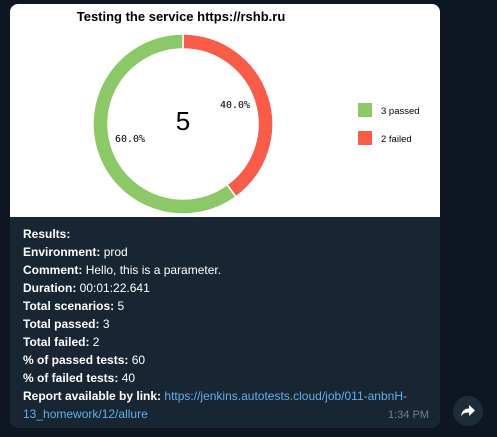 Image resolution: width=497 pixels, height=437 pixels. What do you see at coordinates (228, 115) in the screenshot?
I see `pie-slice-failed` at bounding box center [228, 115].